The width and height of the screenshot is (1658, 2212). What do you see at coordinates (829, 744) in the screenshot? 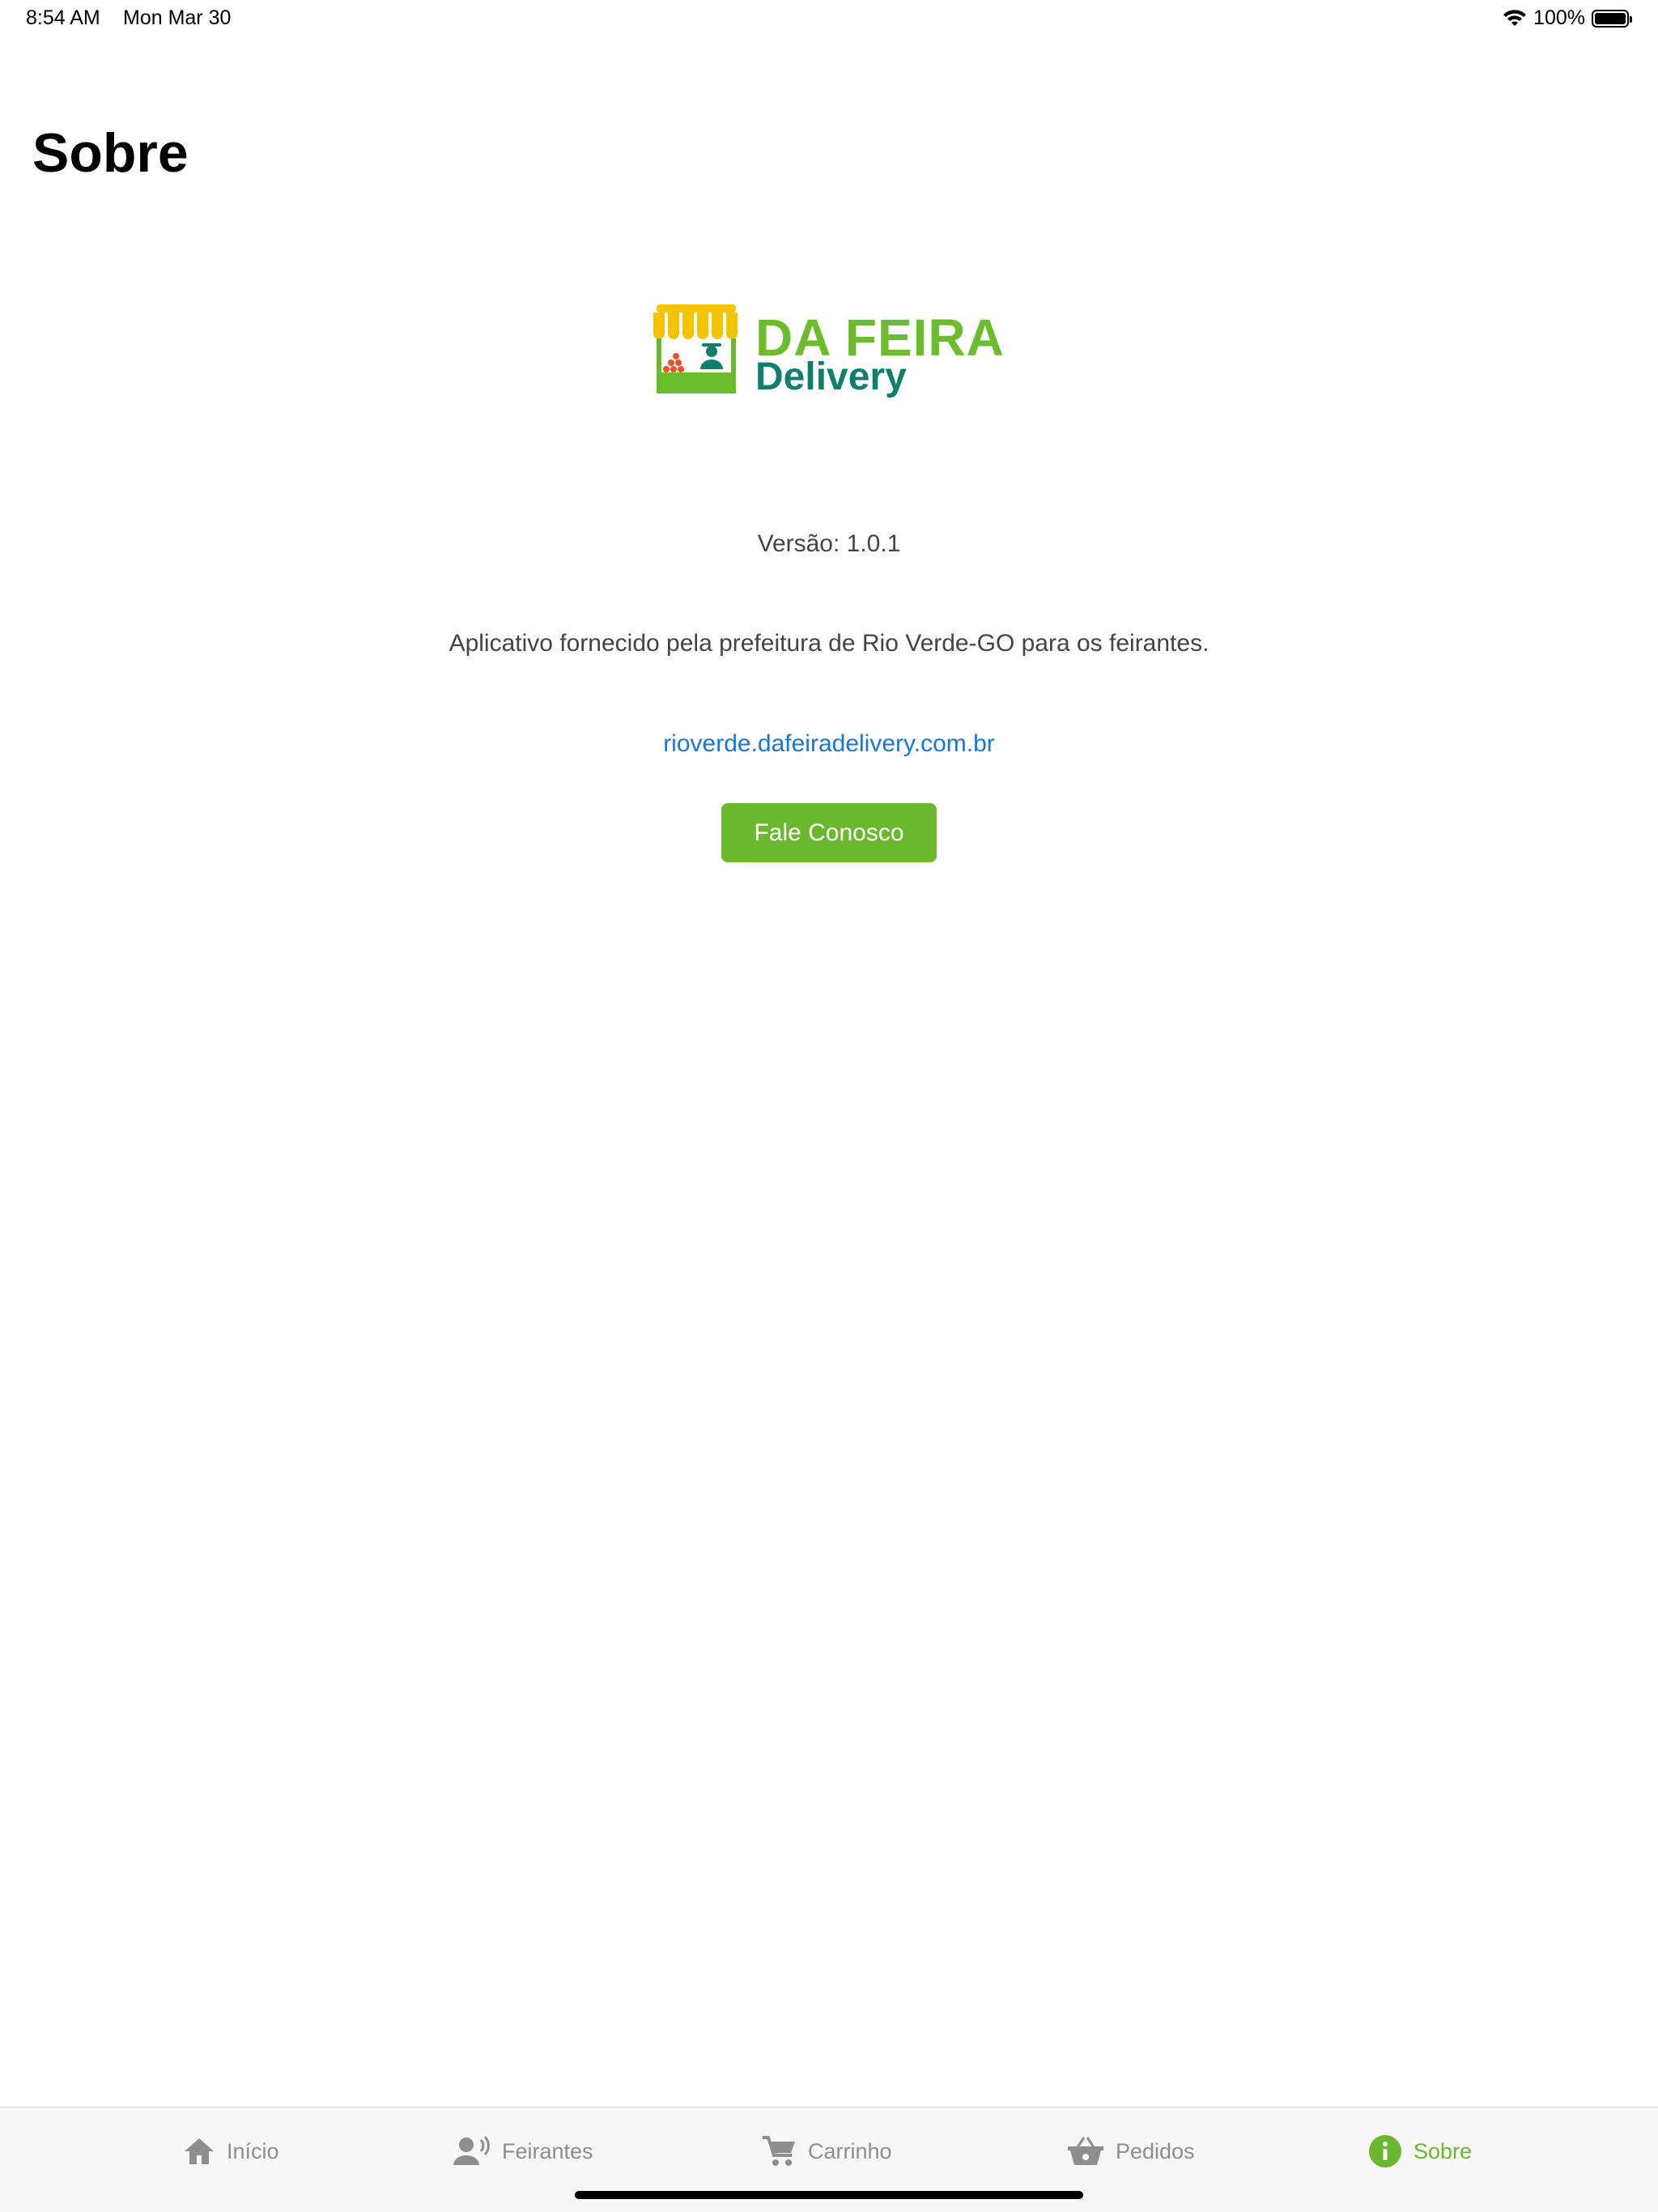
I see `website-link: rioverde.dafeiradelivery.com.br` at bounding box center [829, 744].